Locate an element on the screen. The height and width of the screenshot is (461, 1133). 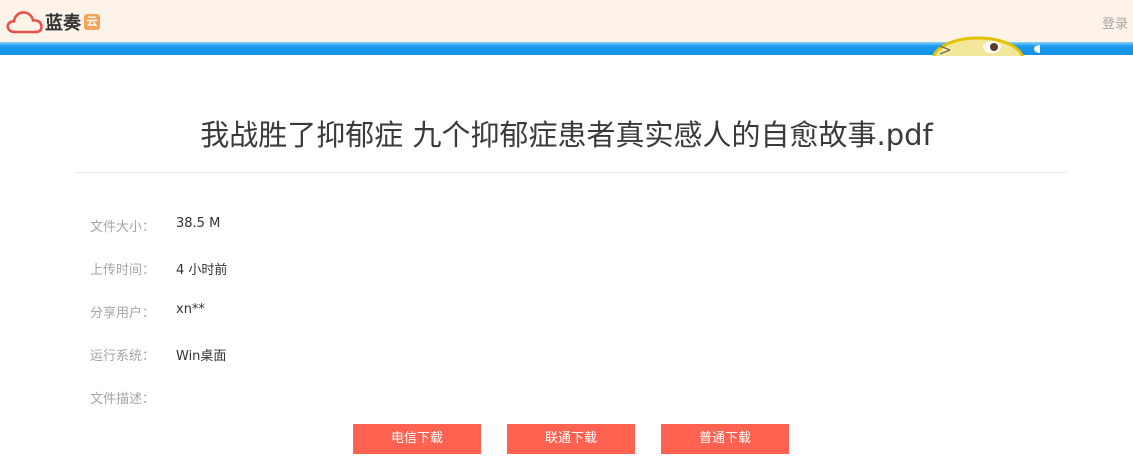
file-title: 我战胜了抑郁症 九个抑郁症患者真实感人的自愈故事.pdf is located at coordinates (566, 135).